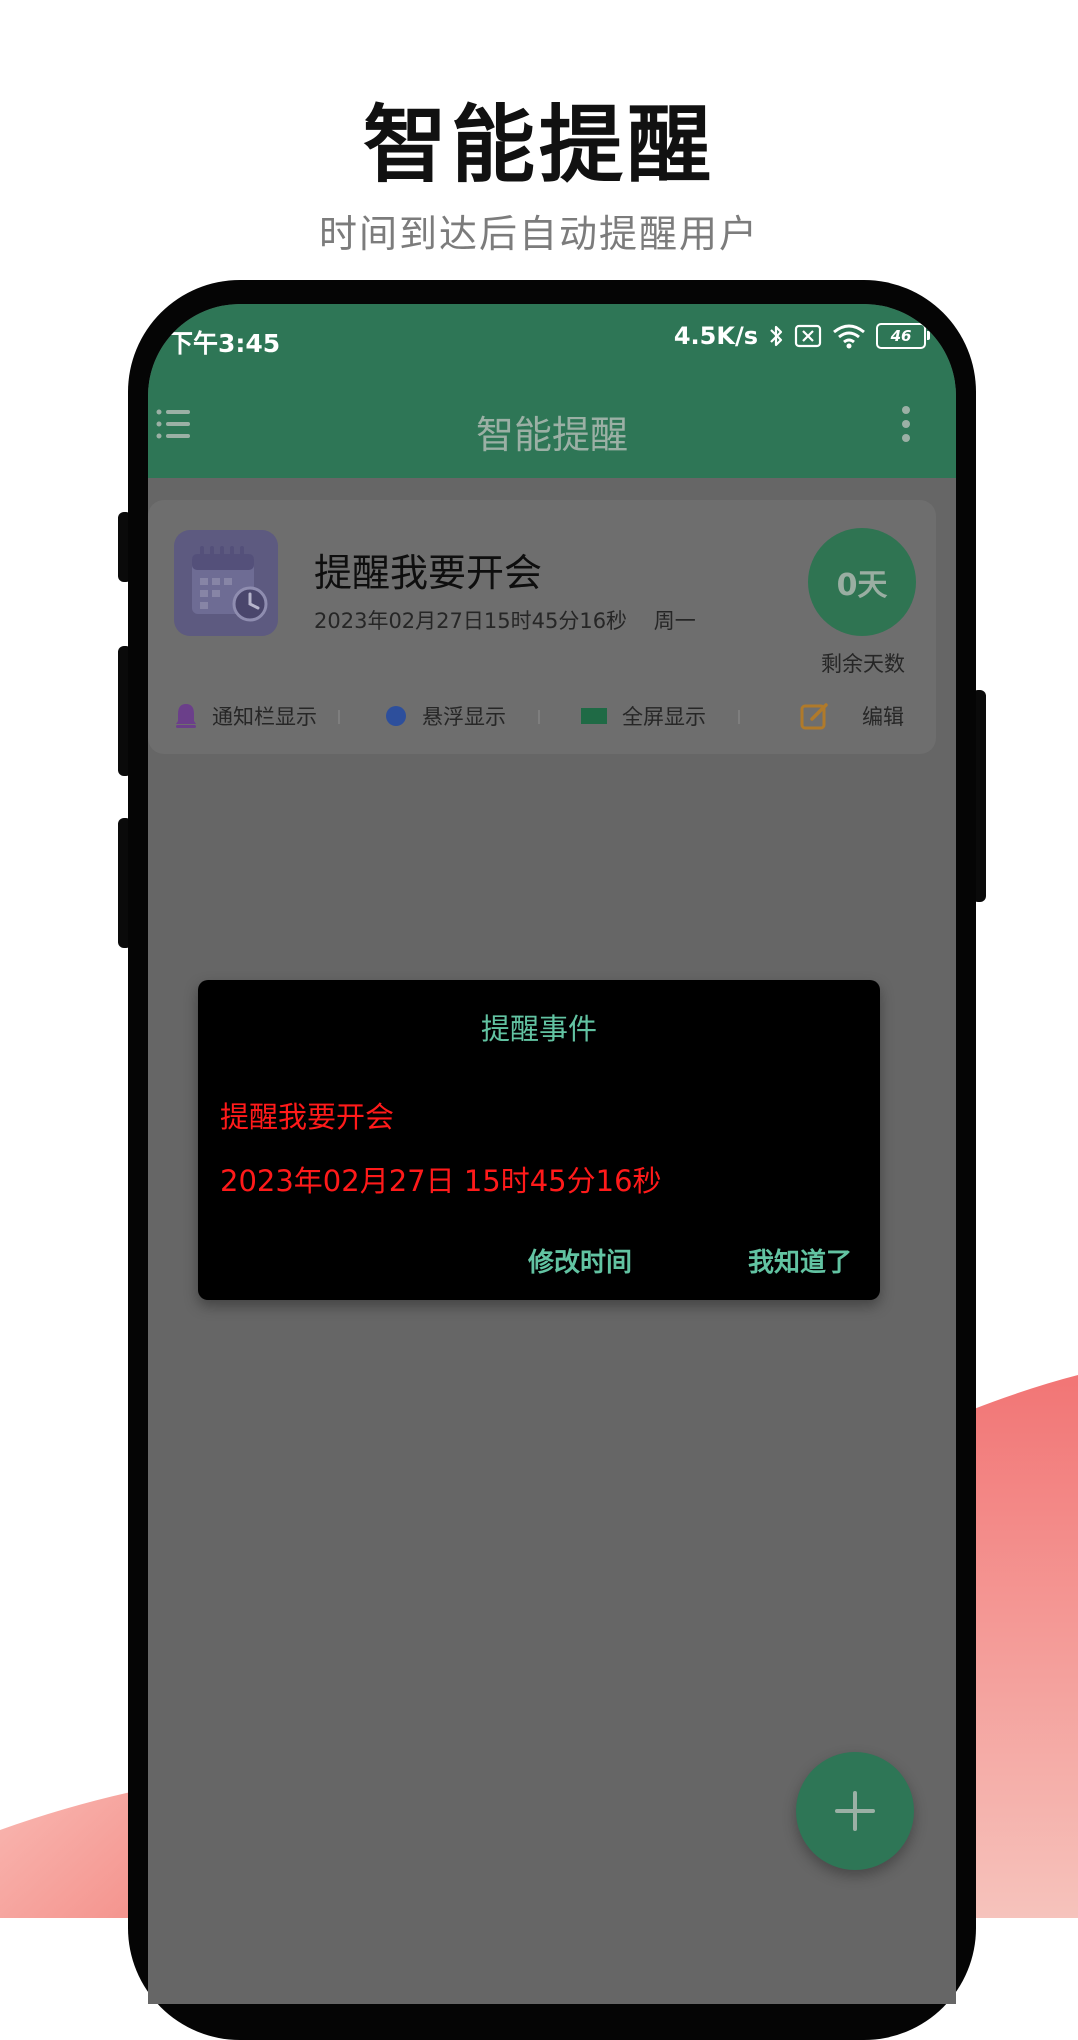  Describe the element at coordinates (186, 716) in the screenshot. I see `bell-icon` at that location.